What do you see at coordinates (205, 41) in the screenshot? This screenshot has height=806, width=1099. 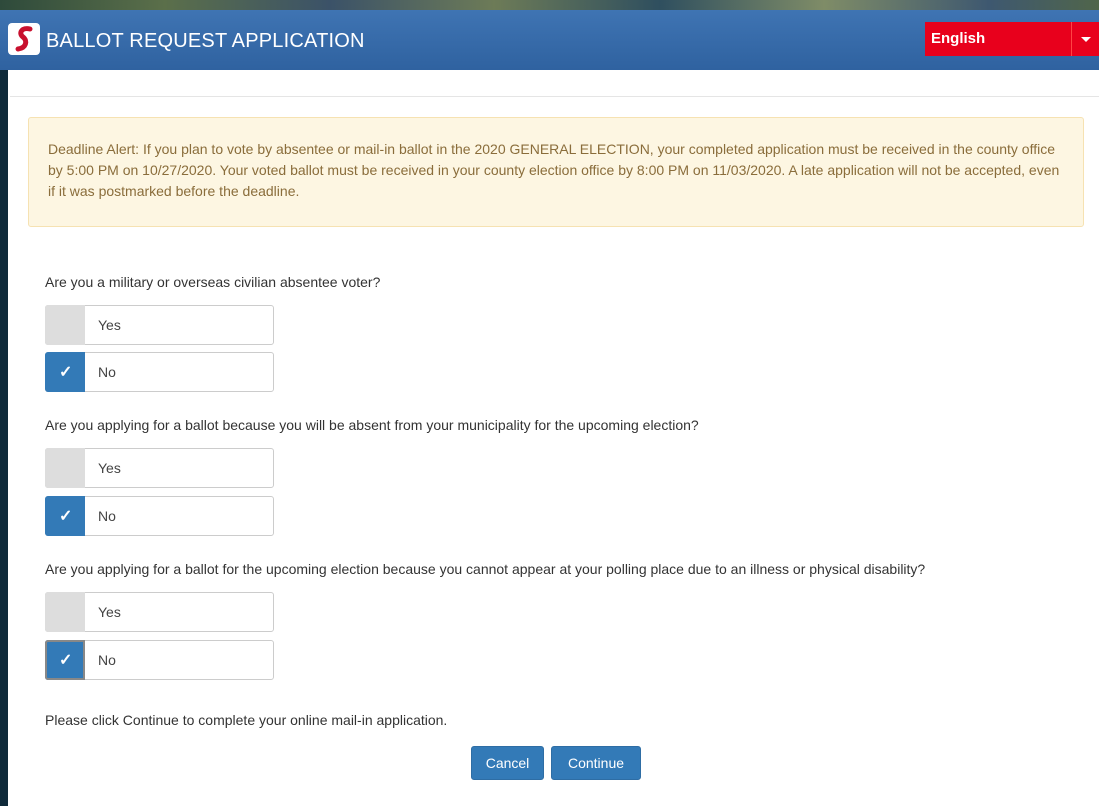 I see `page-title: BALLOT REQUEST APPLICATION` at bounding box center [205, 41].